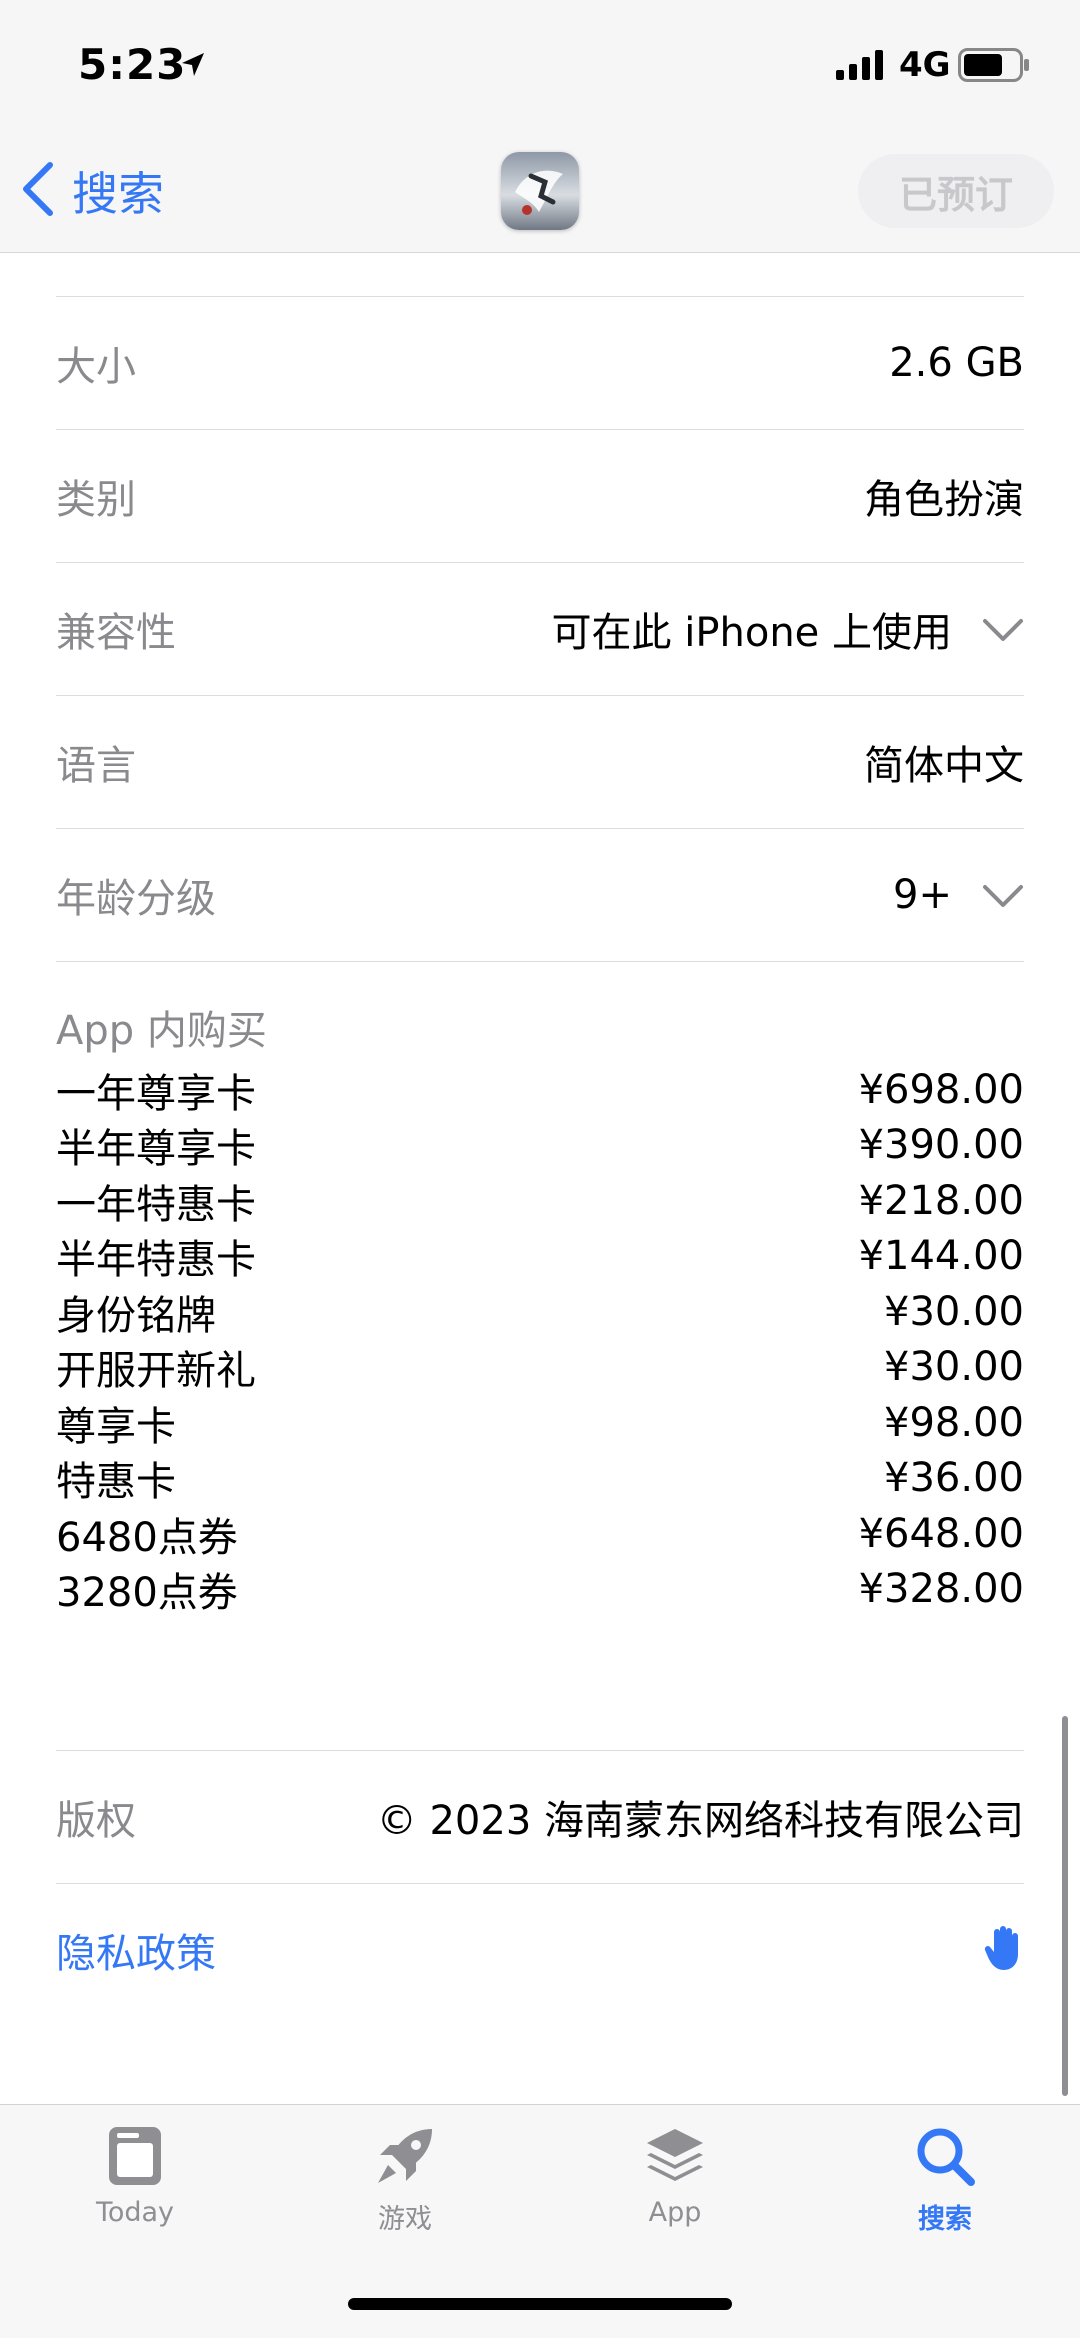 The width and height of the screenshot is (1080, 2338). I want to click on info-row-age-rating: 年龄分级 9+, so click(540, 894).